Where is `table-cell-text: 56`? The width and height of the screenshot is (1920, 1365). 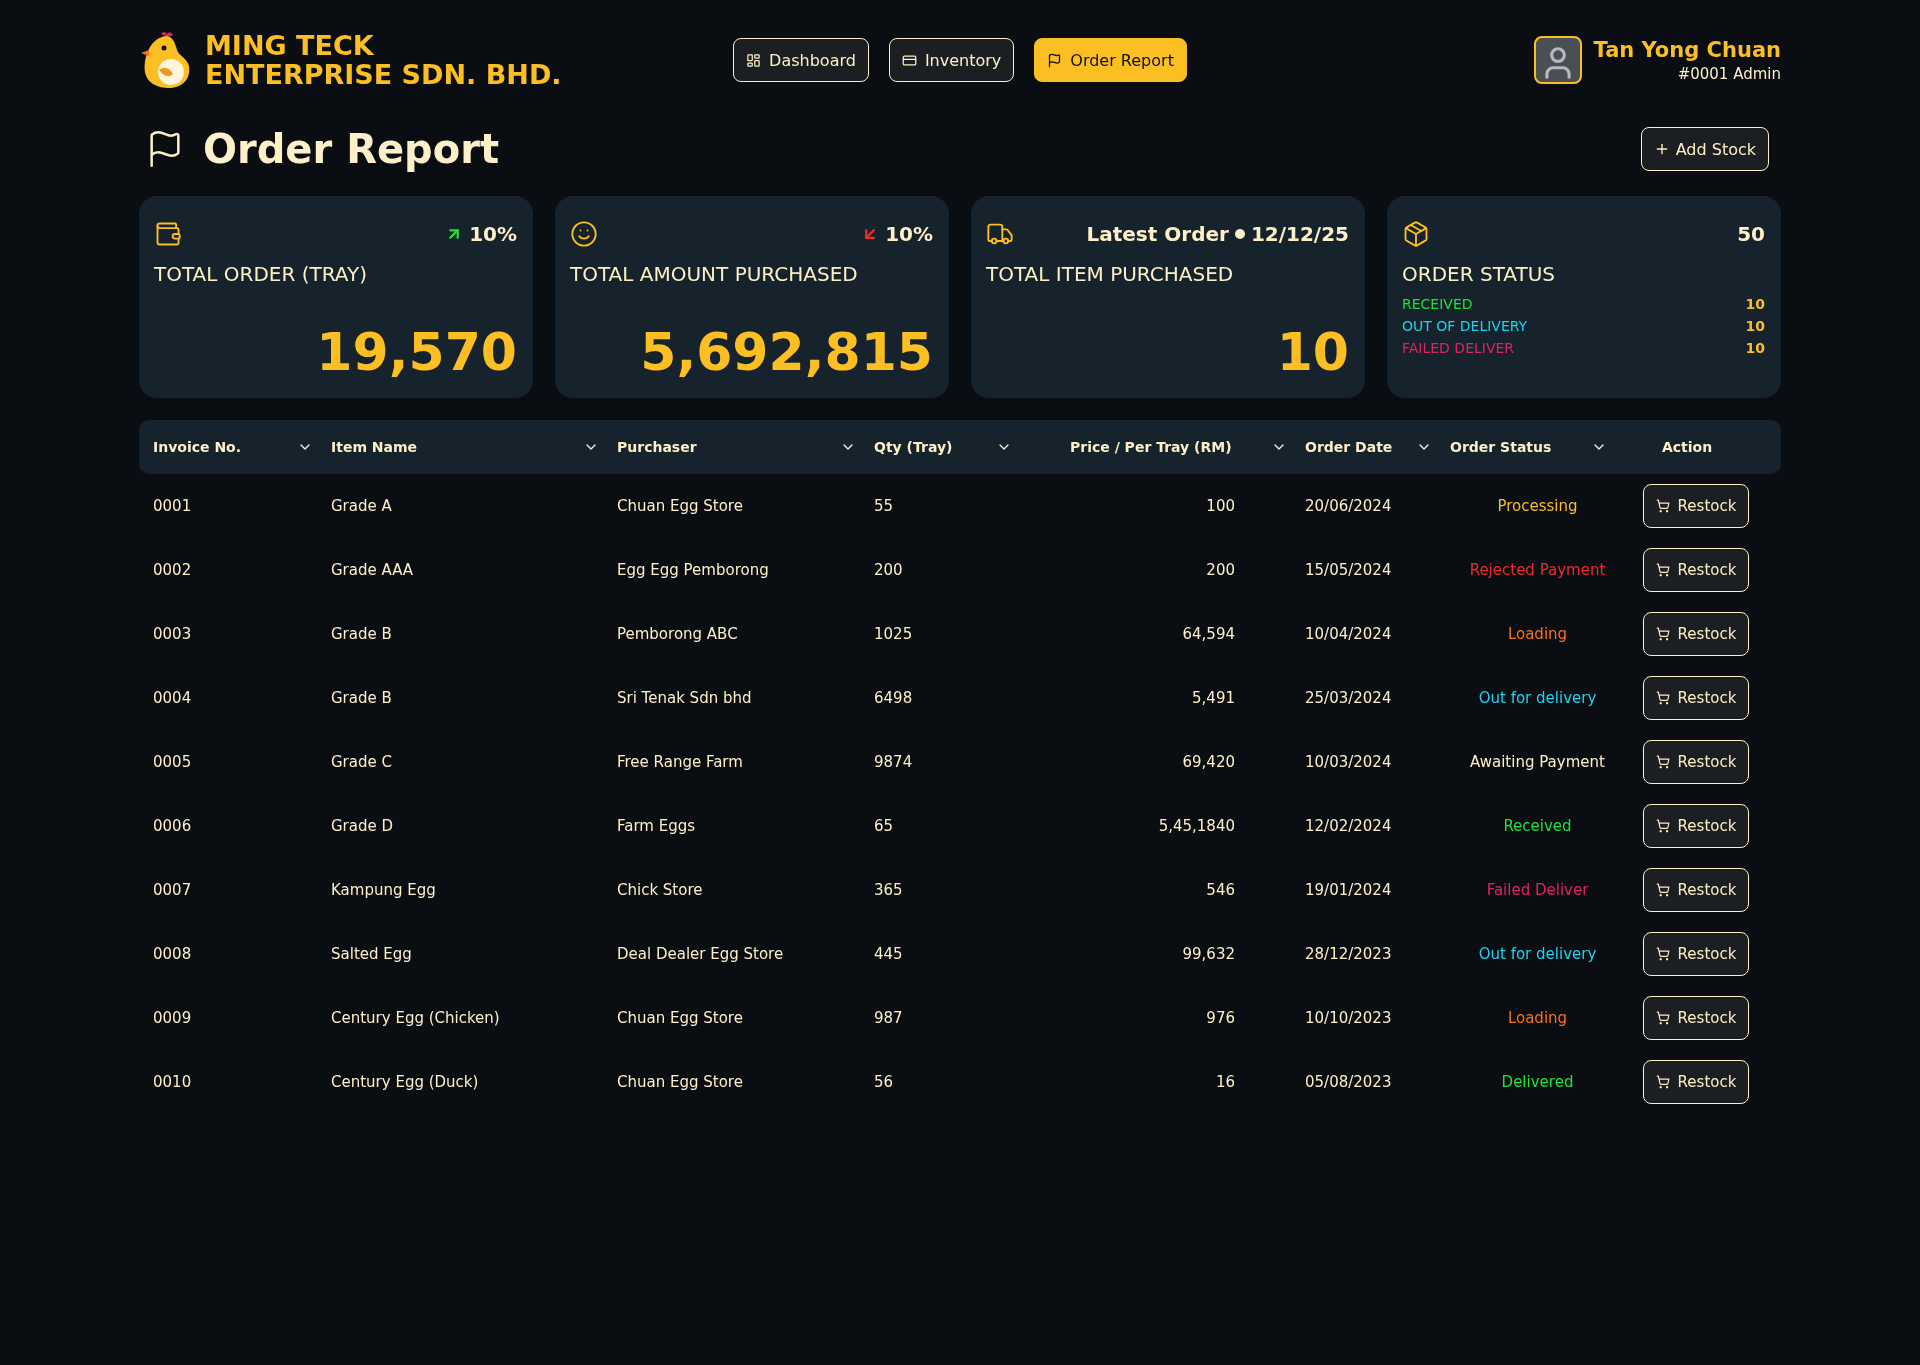 table-cell-text: 56 is located at coordinates (884, 1082).